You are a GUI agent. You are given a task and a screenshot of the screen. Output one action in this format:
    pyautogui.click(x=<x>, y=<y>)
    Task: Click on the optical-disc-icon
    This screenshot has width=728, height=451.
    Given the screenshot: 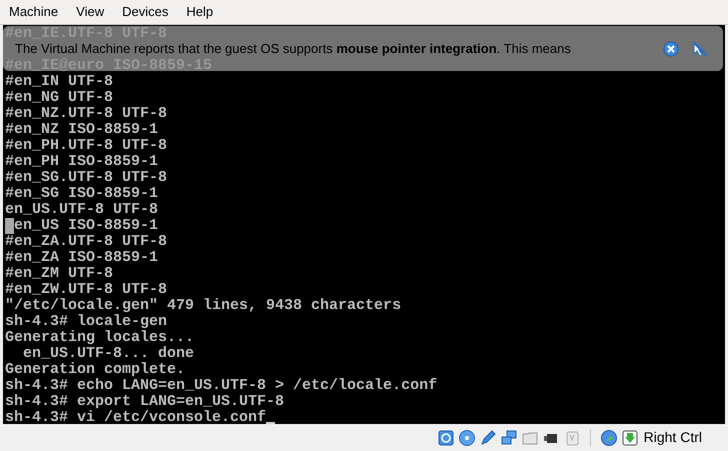 What is the action you would take?
    pyautogui.click(x=467, y=437)
    